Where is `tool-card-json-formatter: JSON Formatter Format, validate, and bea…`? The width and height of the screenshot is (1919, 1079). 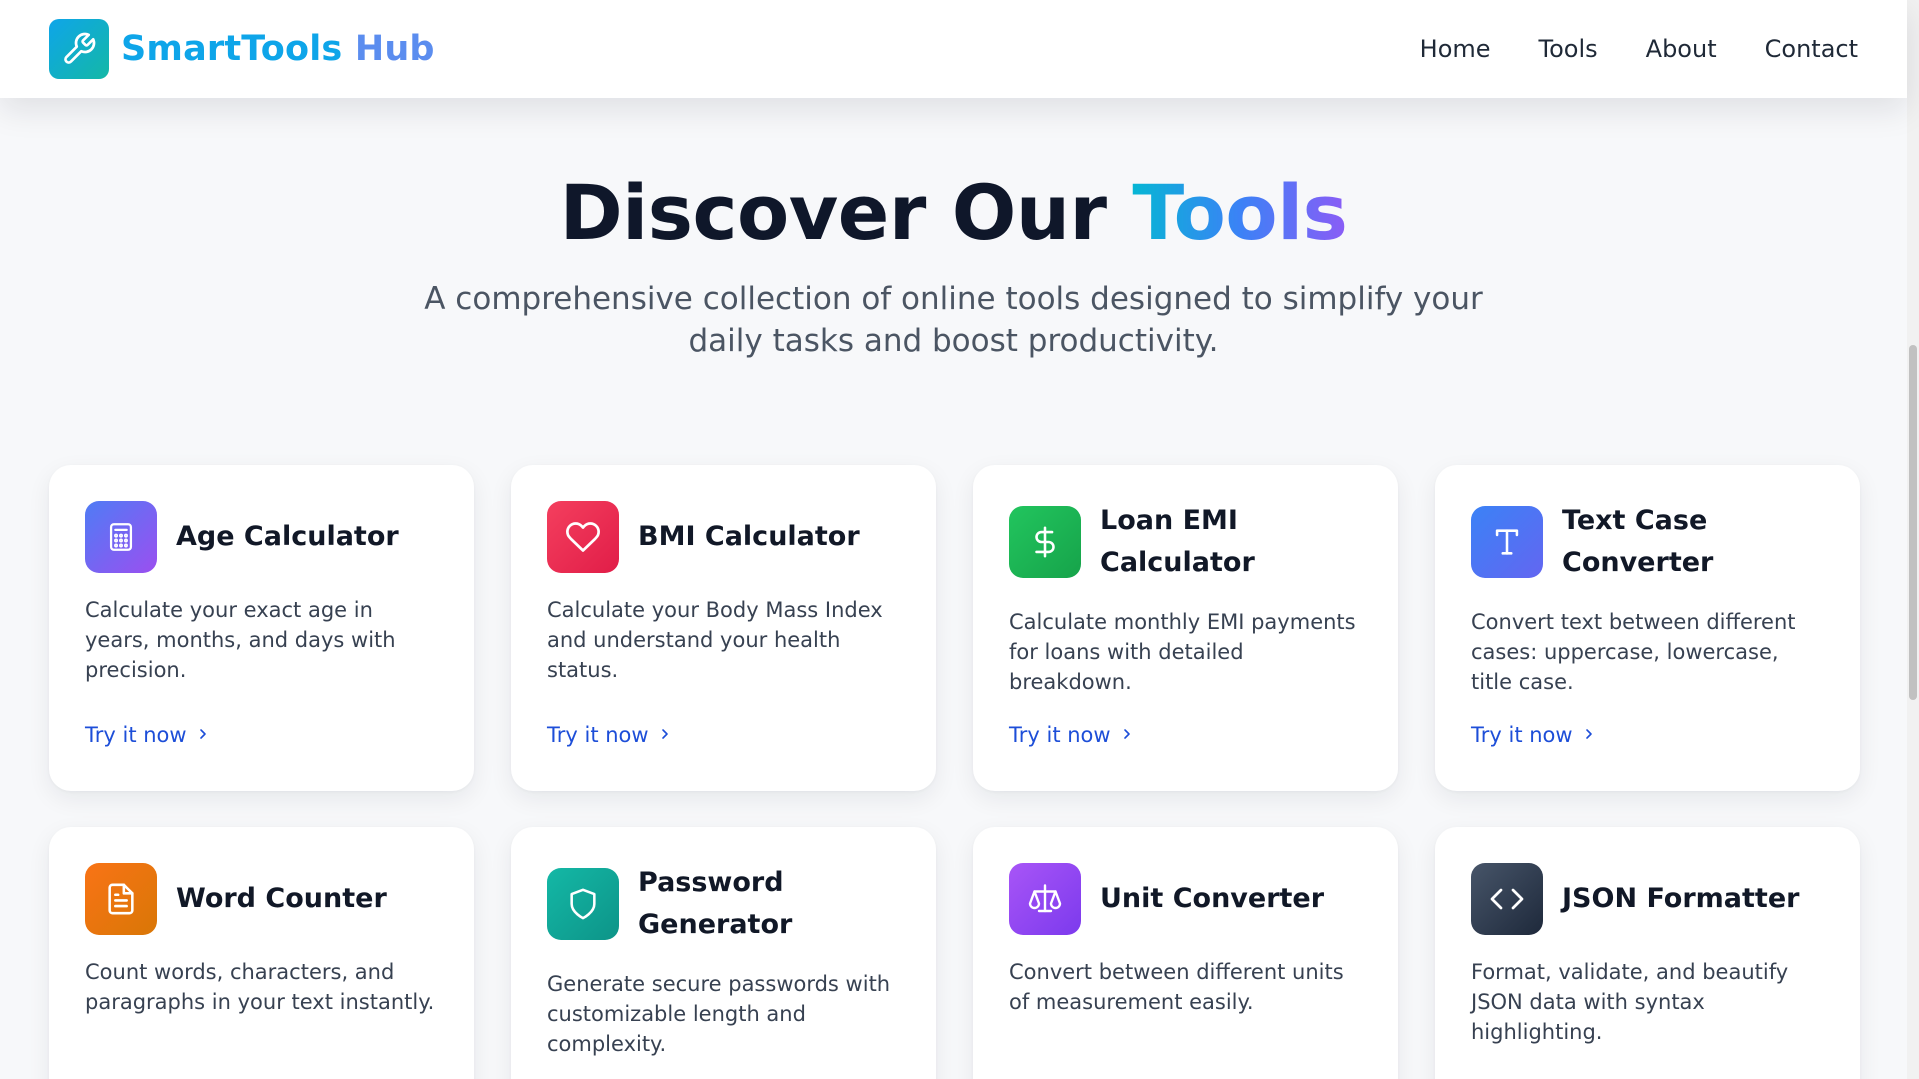
tool-card-json-formatter: JSON Formatter Format, validate, and bea… is located at coordinates (1647, 953).